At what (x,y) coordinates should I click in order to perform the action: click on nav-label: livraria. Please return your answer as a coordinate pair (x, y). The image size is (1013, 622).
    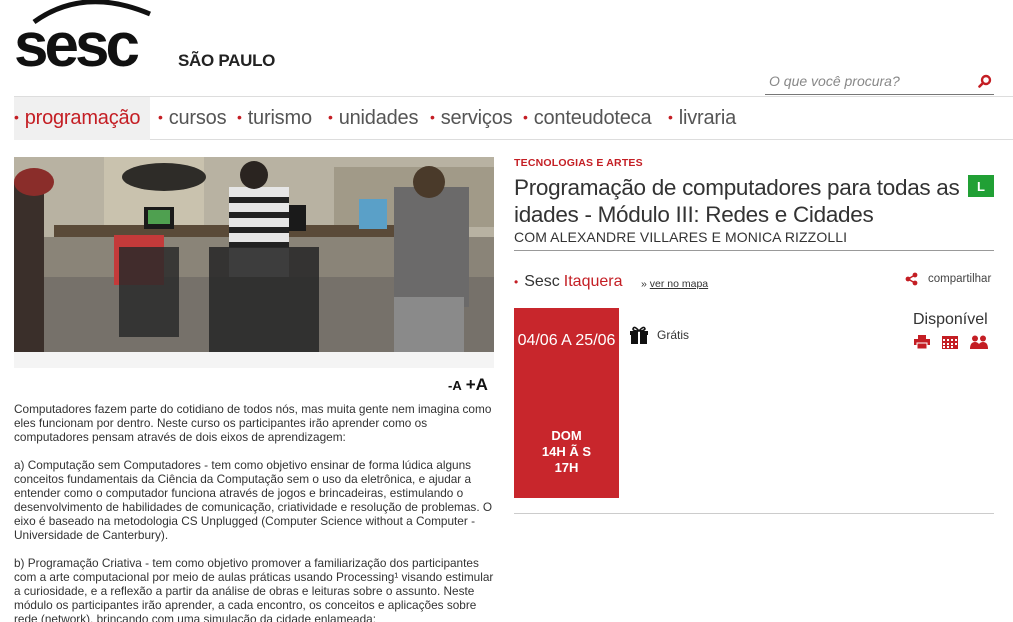
    Looking at the image, I should click on (707, 118).